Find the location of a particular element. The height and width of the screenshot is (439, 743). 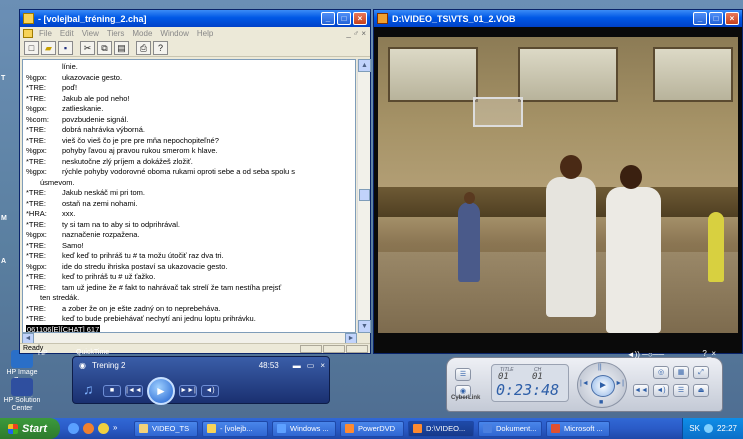

print-icon: ⎙ is located at coordinates (143, 48).